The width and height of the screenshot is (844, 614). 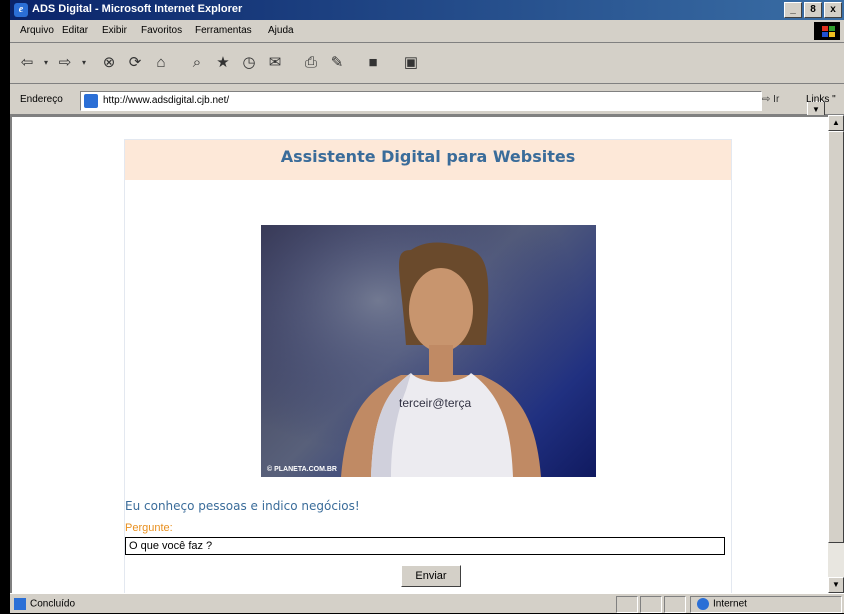 What do you see at coordinates (703, 604) in the screenshot?
I see `globe-icon` at bounding box center [703, 604].